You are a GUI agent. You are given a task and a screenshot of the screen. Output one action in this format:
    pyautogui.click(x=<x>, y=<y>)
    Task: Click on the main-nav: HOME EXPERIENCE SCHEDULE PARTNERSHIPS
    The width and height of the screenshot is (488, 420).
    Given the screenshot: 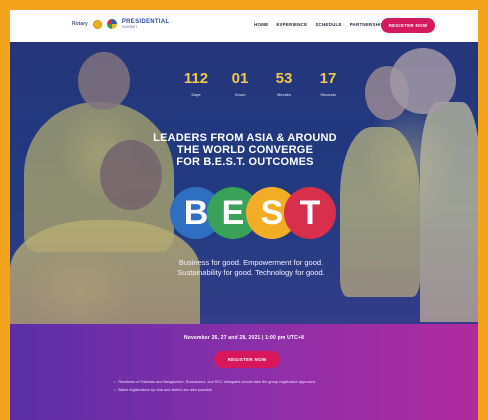 What is the action you would take?
    pyautogui.click(x=320, y=24)
    